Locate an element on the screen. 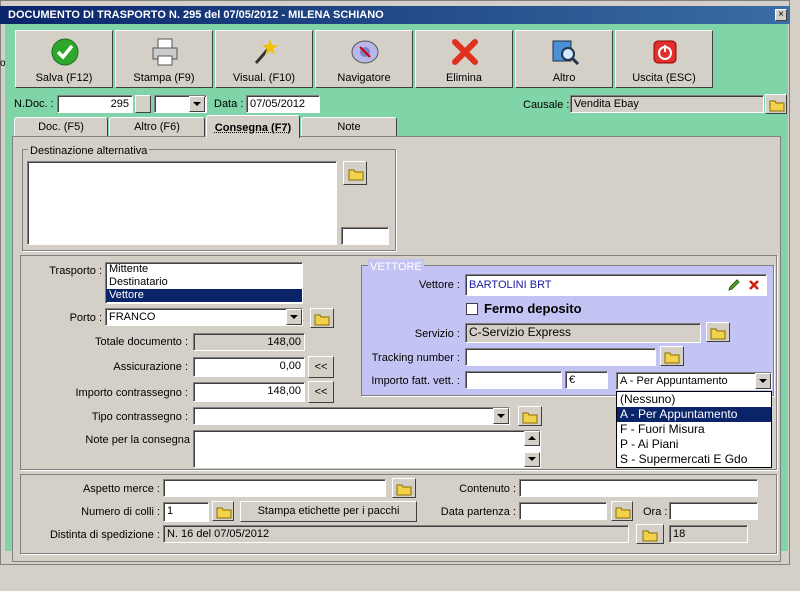 The image size is (800, 591). trasporto-label: Trasporto : is located at coordinates (75, 271).